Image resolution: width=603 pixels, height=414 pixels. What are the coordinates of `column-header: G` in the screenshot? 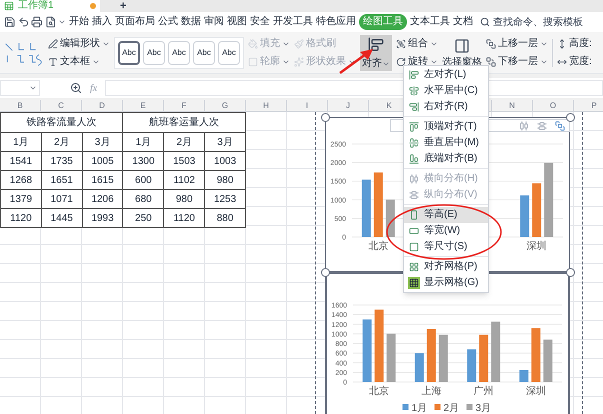 It's located at (225, 106).